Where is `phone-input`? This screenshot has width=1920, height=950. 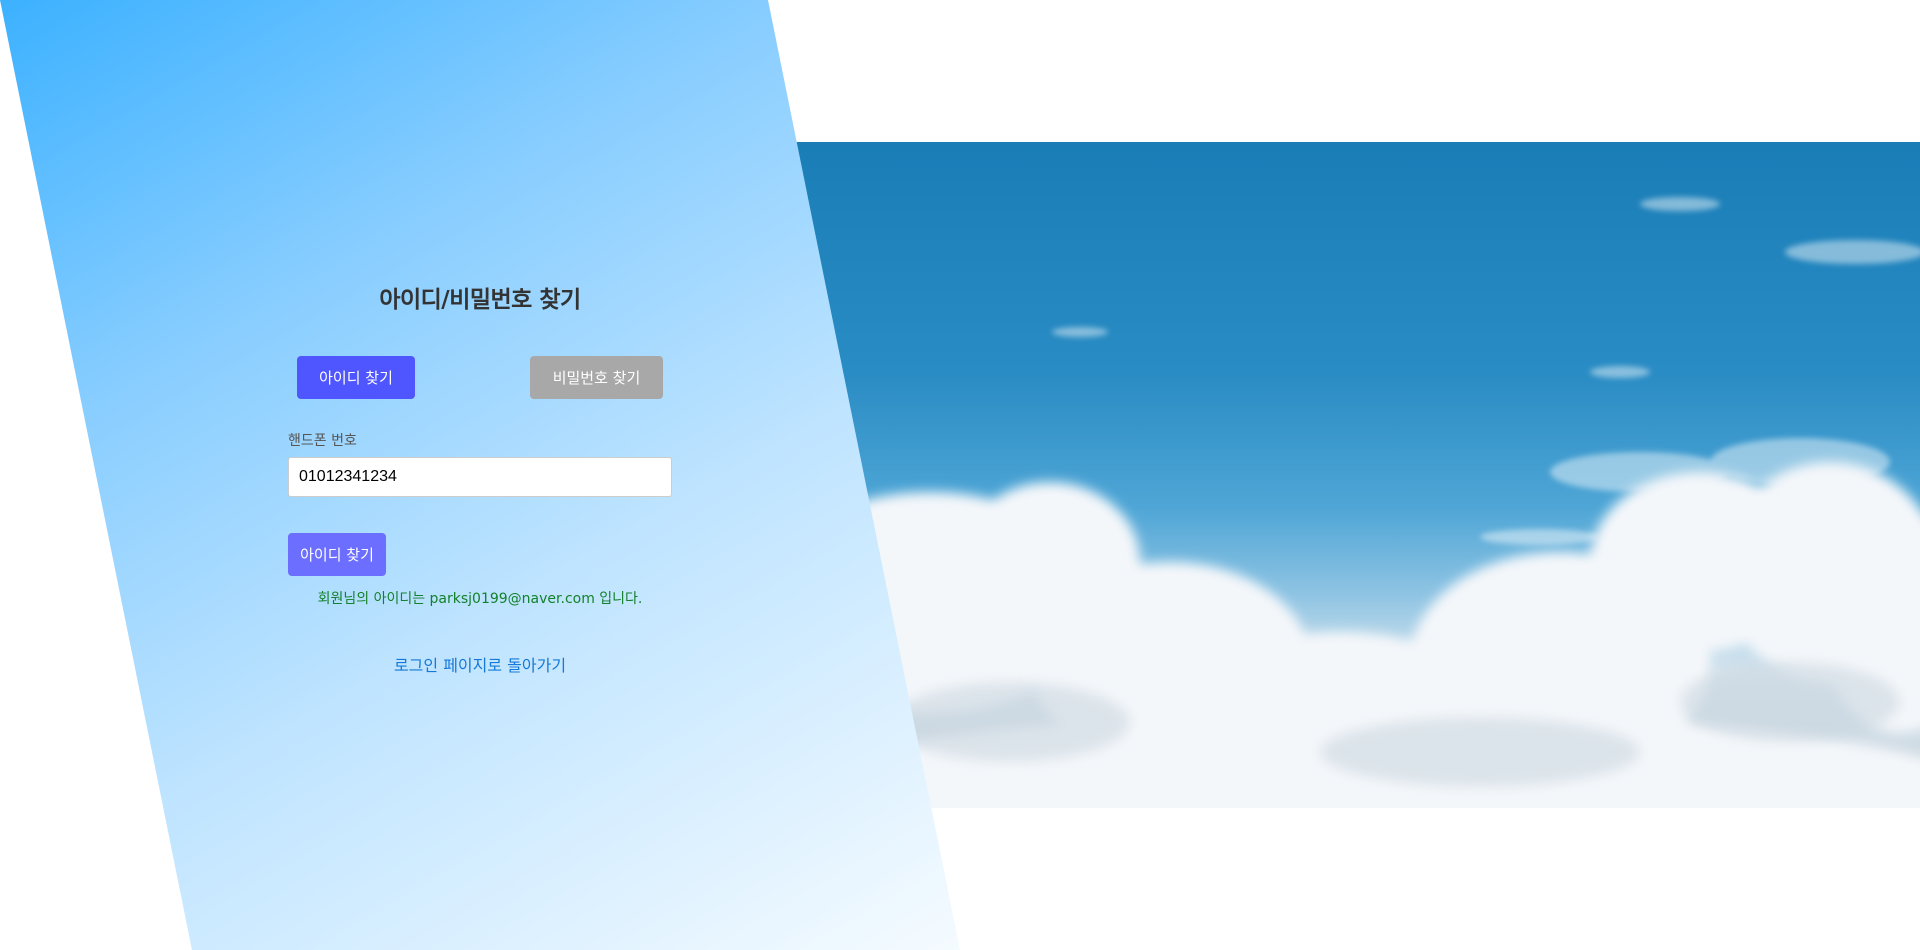 phone-input is located at coordinates (480, 477).